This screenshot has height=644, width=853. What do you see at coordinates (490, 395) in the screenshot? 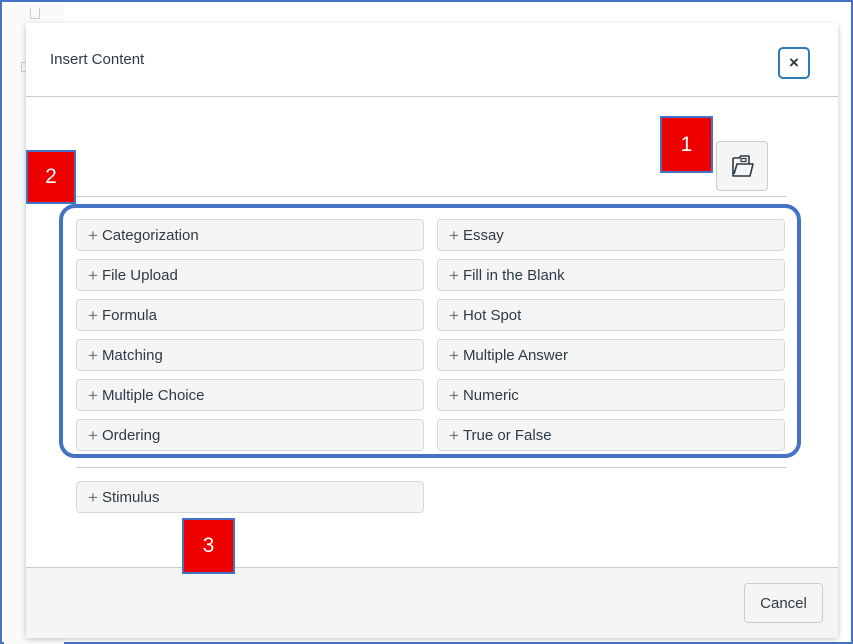
I see `item-label: Numeric` at bounding box center [490, 395].